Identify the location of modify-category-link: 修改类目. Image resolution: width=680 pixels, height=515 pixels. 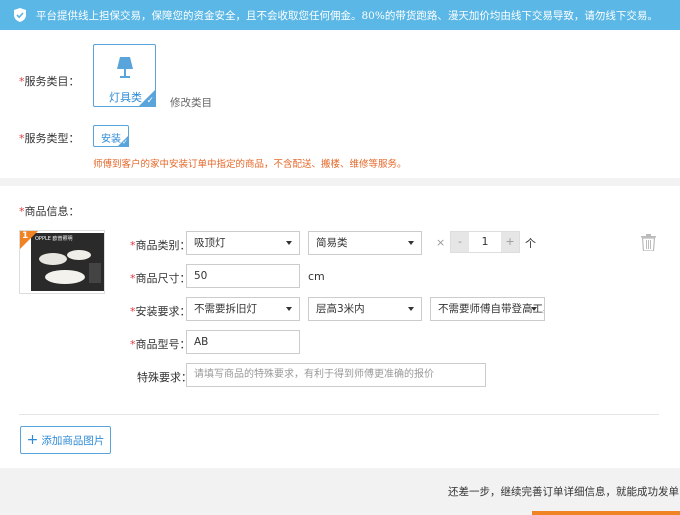
(191, 102).